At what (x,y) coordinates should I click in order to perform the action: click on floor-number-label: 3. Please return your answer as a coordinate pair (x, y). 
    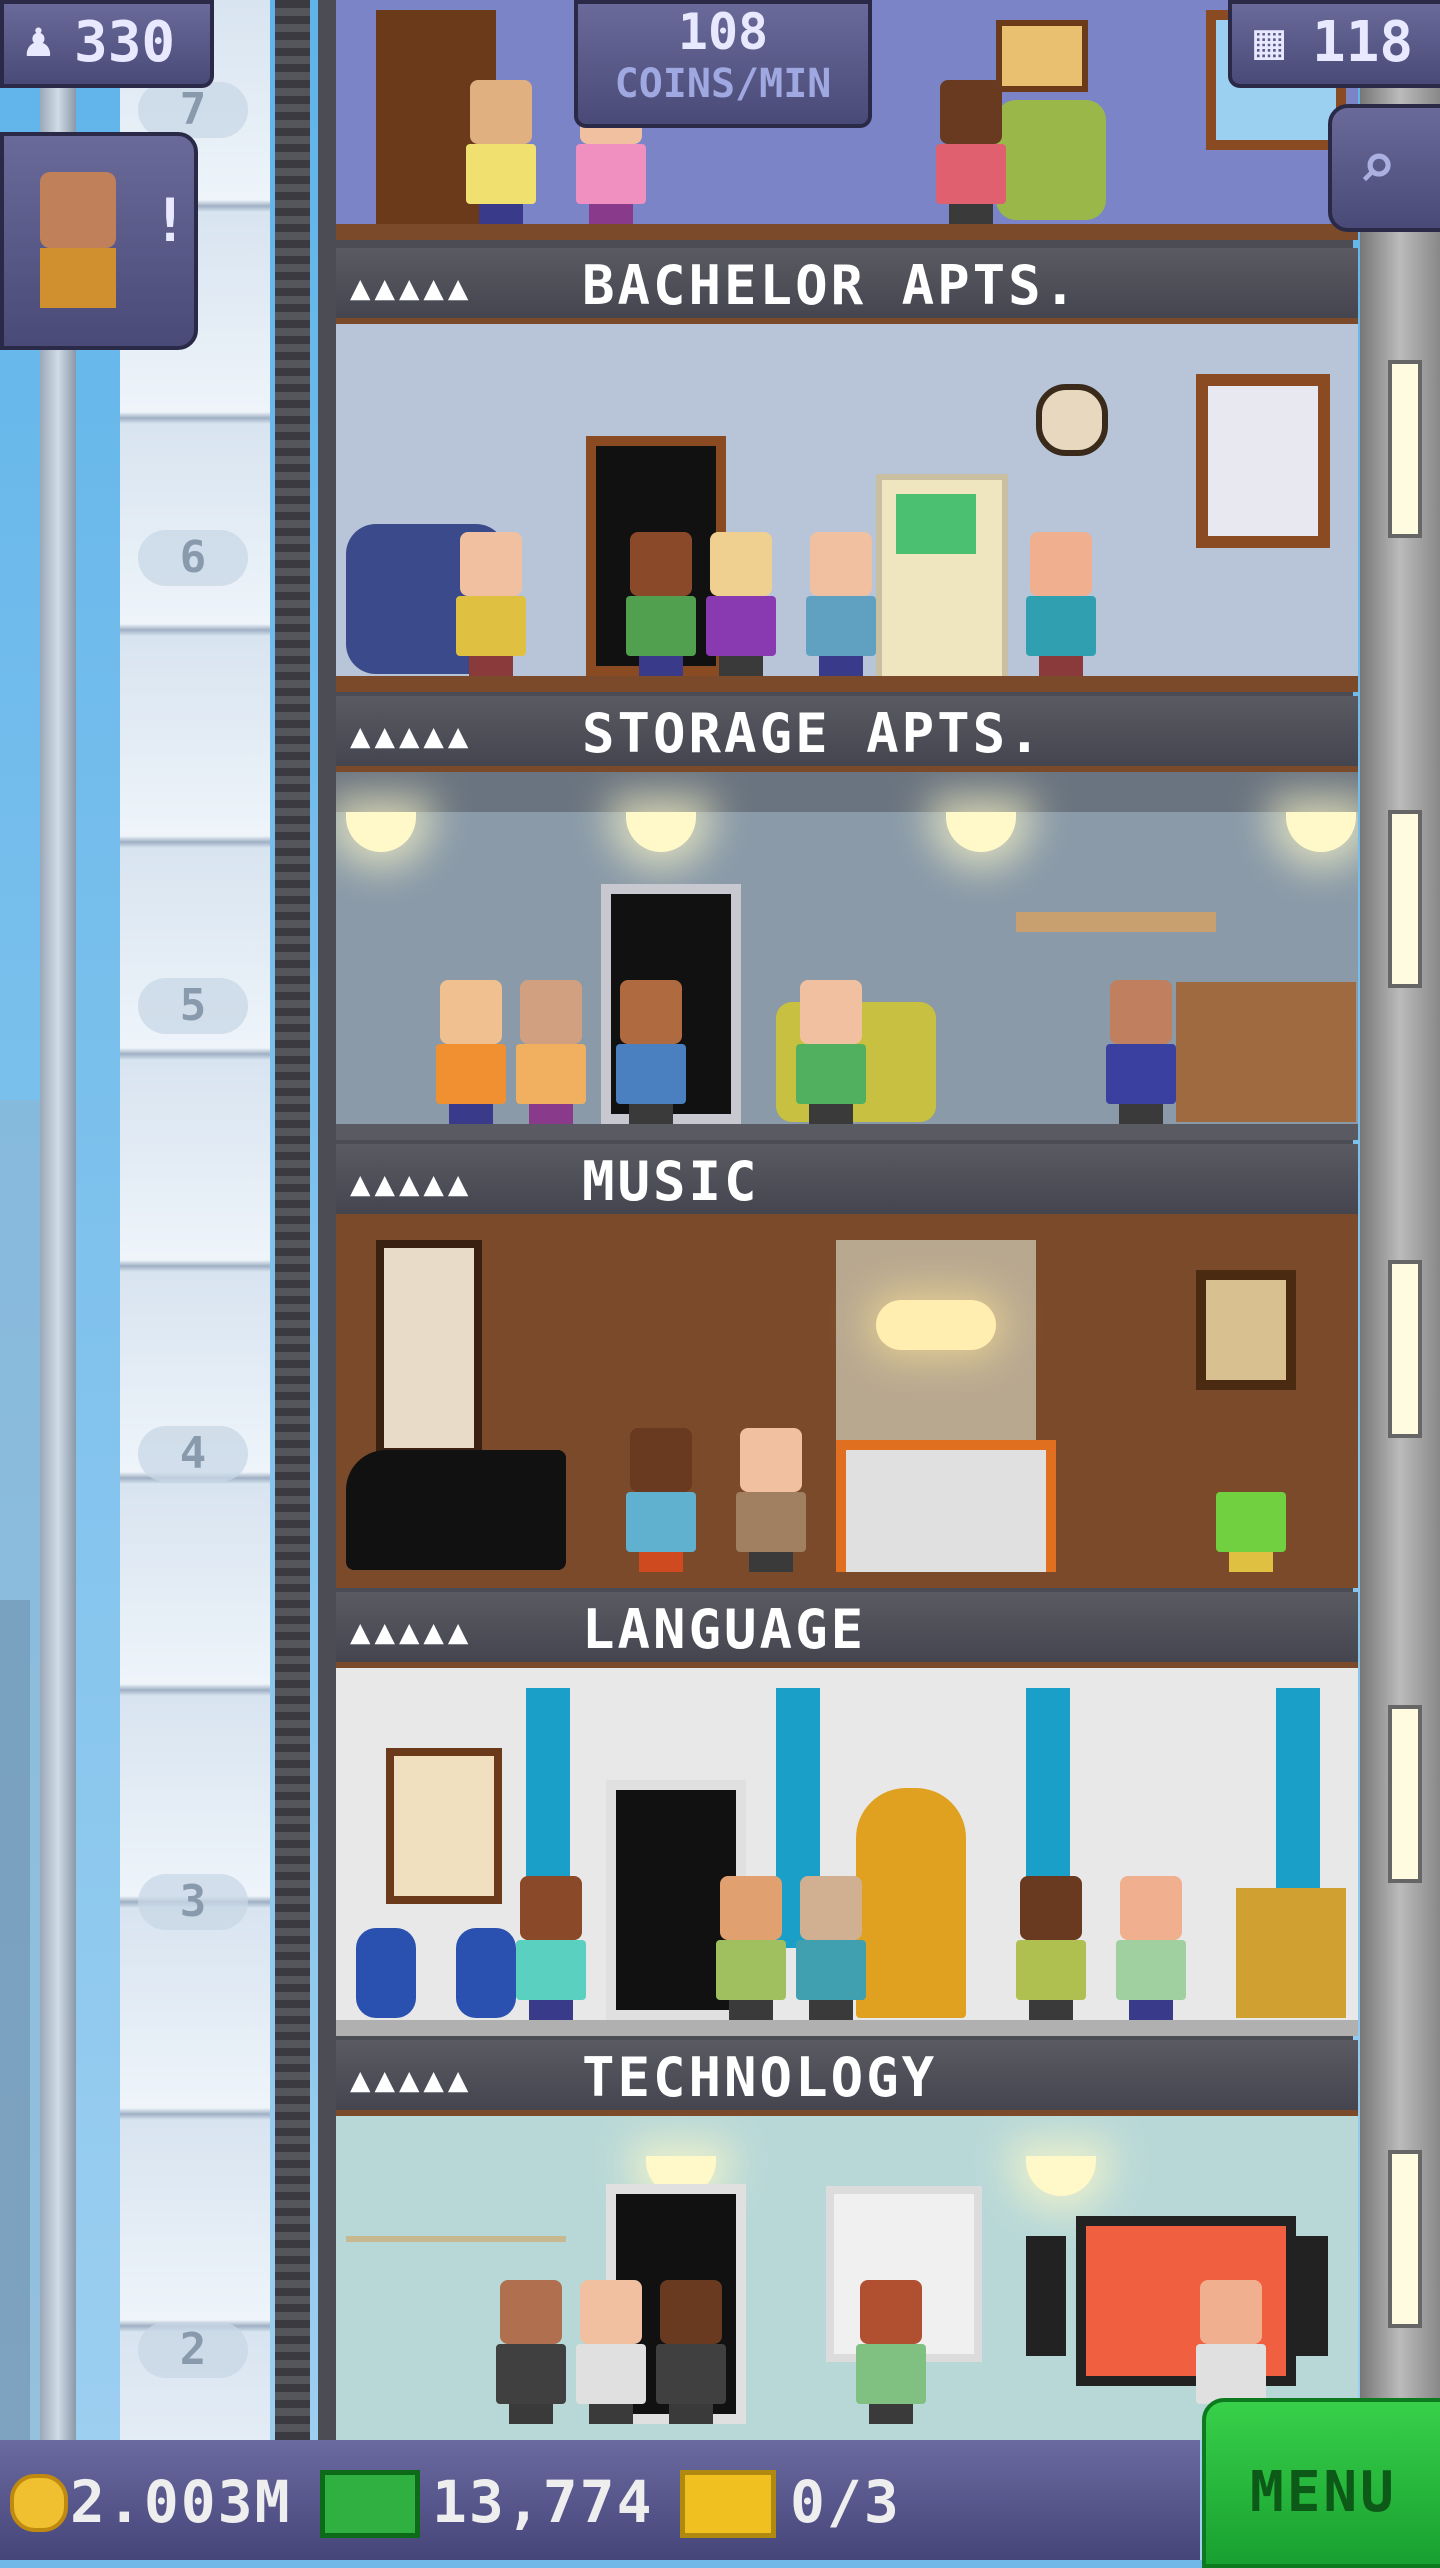
    Looking at the image, I should click on (193, 1902).